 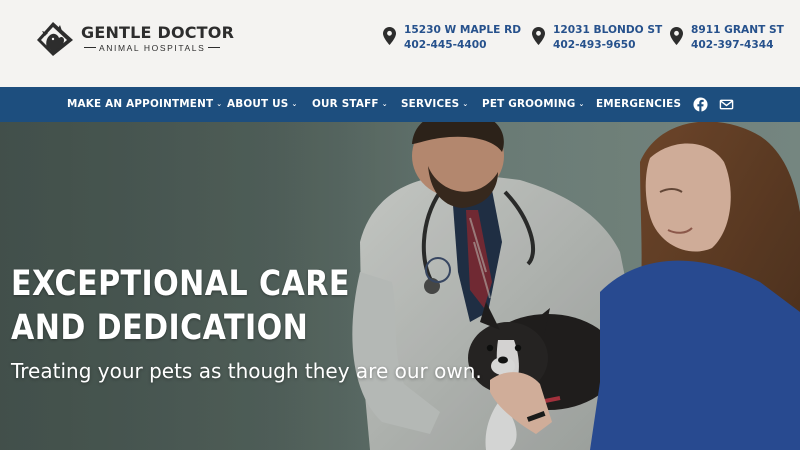 I want to click on location-grant: 8911 GRANT ST 402-397-4344, so click(x=727, y=38).